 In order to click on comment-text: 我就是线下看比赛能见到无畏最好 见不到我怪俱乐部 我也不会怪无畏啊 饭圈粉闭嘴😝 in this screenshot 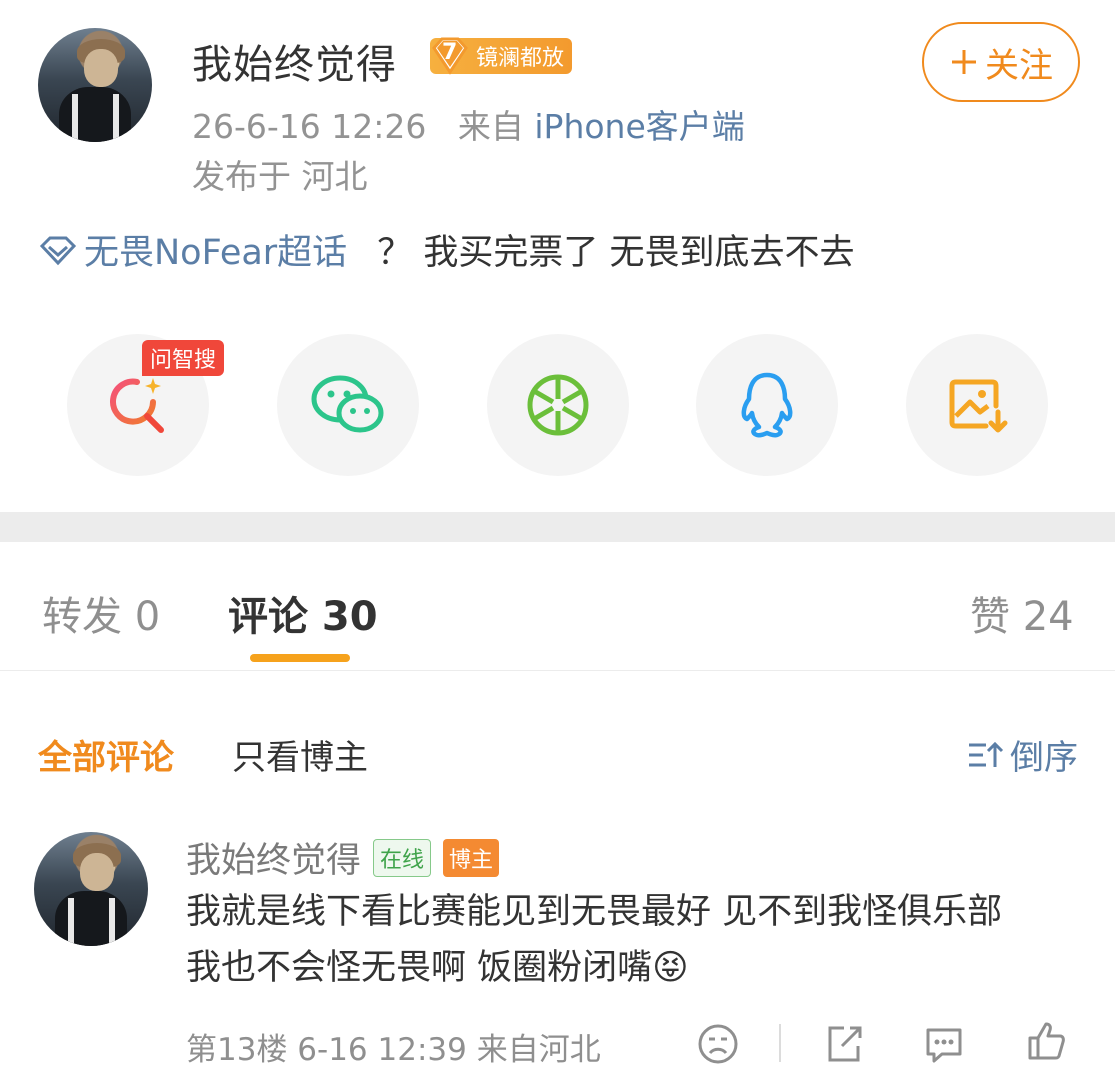, I will do `click(594, 940)`.